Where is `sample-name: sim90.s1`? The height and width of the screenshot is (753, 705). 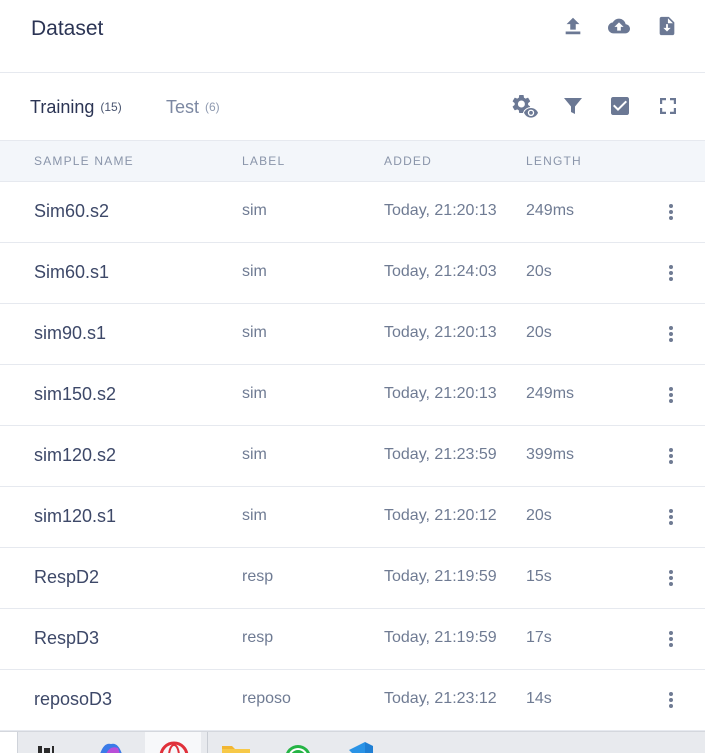
sample-name: sim90.s1 is located at coordinates (70, 333).